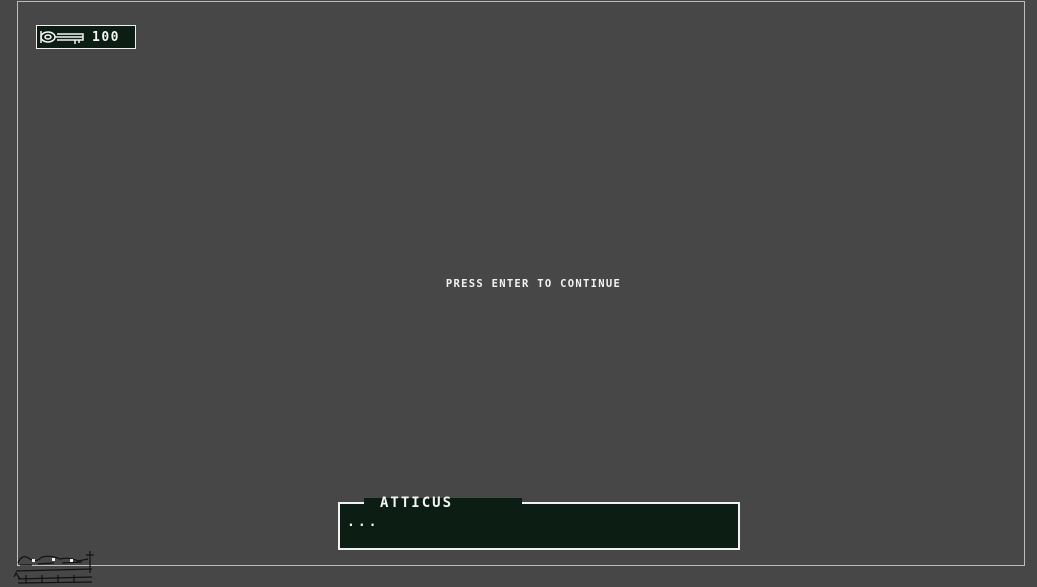 The width and height of the screenshot is (1037, 587). I want to click on speaker-name: ATTICUS, so click(417, 503).